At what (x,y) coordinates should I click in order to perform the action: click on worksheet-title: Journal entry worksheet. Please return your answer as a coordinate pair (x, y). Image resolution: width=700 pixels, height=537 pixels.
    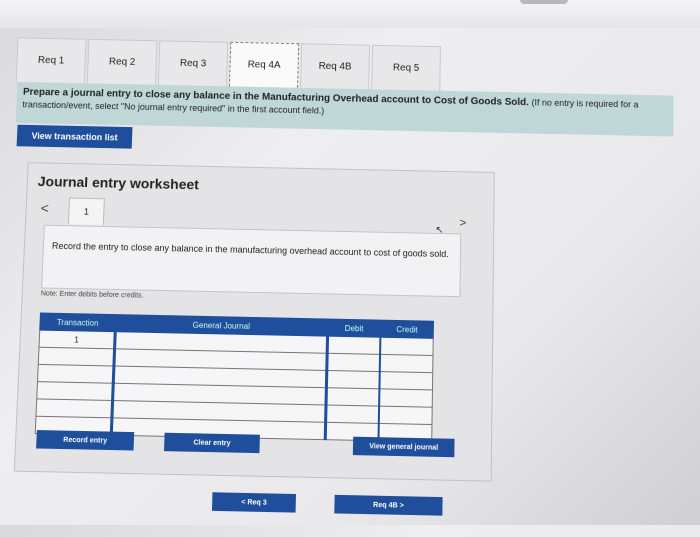
    Looking at the image, I should click on (118, 182).